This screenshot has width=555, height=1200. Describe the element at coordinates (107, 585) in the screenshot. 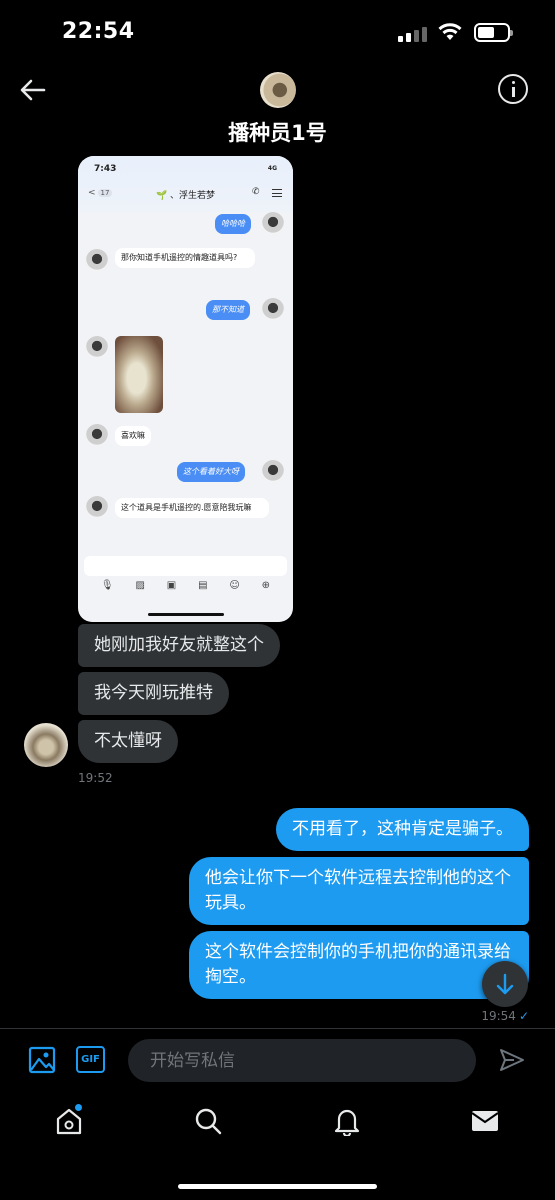

I see `mic-icon: 🎙` at that location.